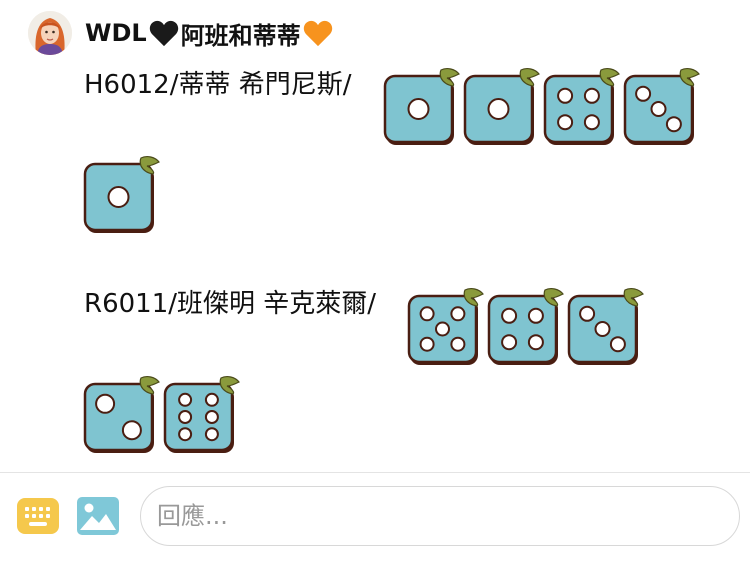  Describe the element at coordinates (240, 35) in the screenshot. I see `author-name-middle: 阿班和蒂蒂` at that location.